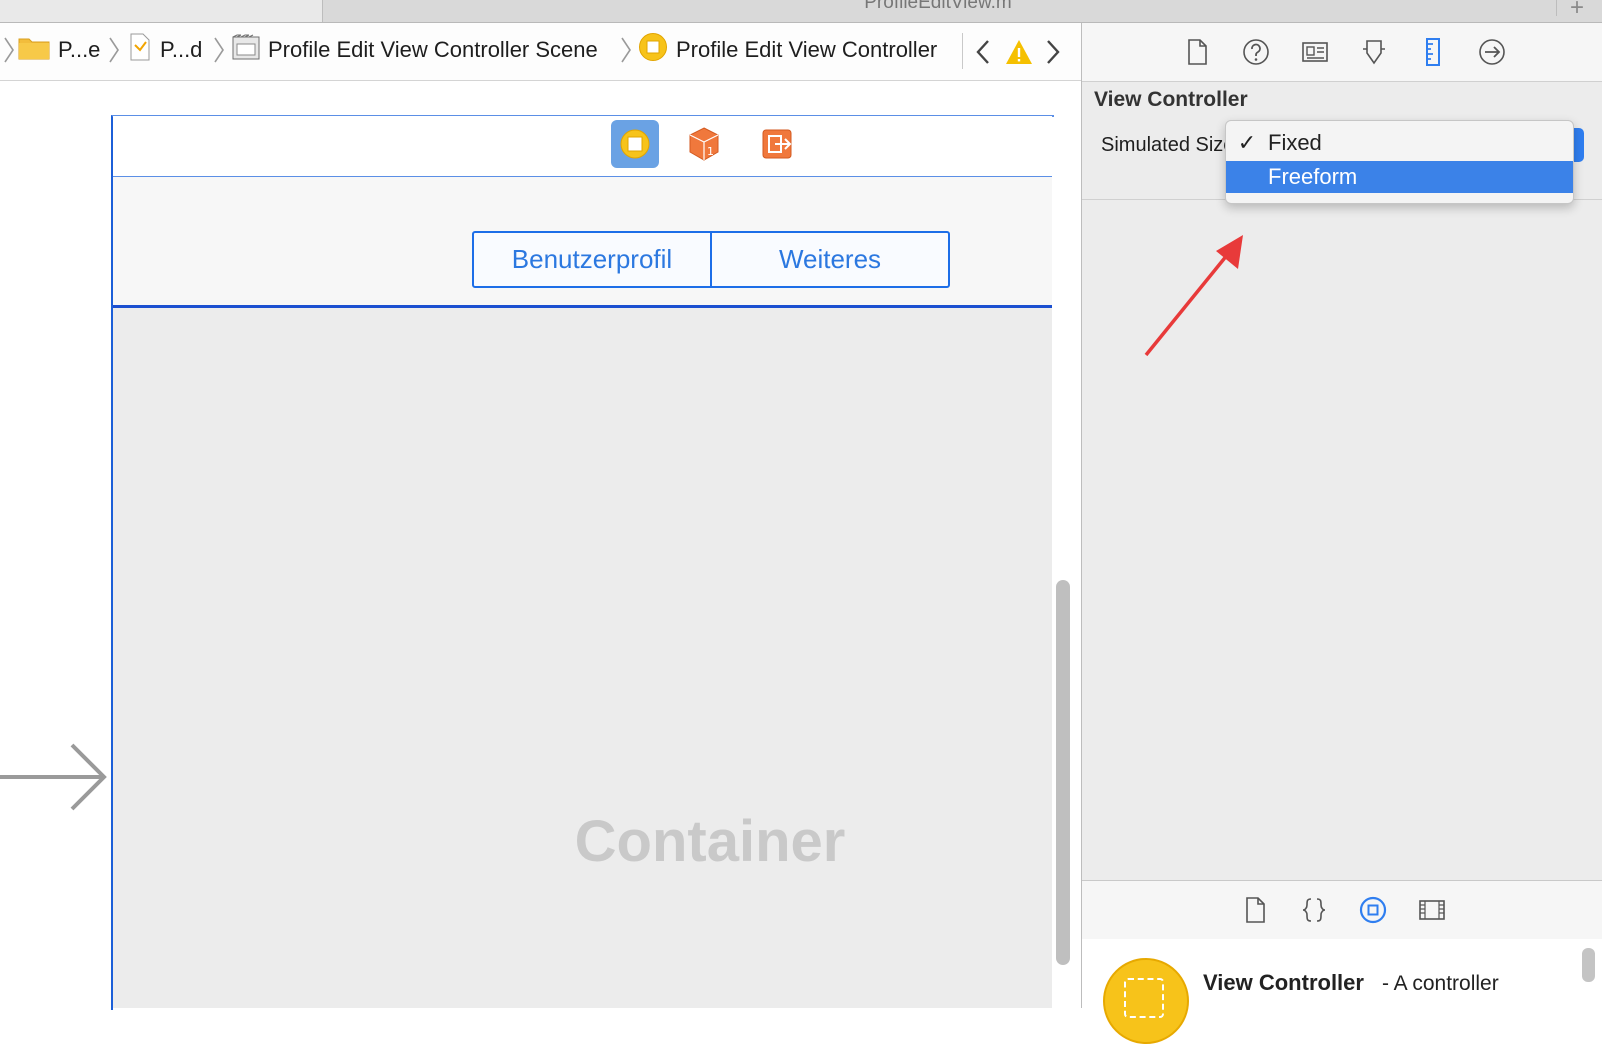 The height and width of the screenshot is (1044, 1602). Describe the element at coordinates (1247, 142) in the screenshot. I see `checkmark-icon: ✓` at that location.